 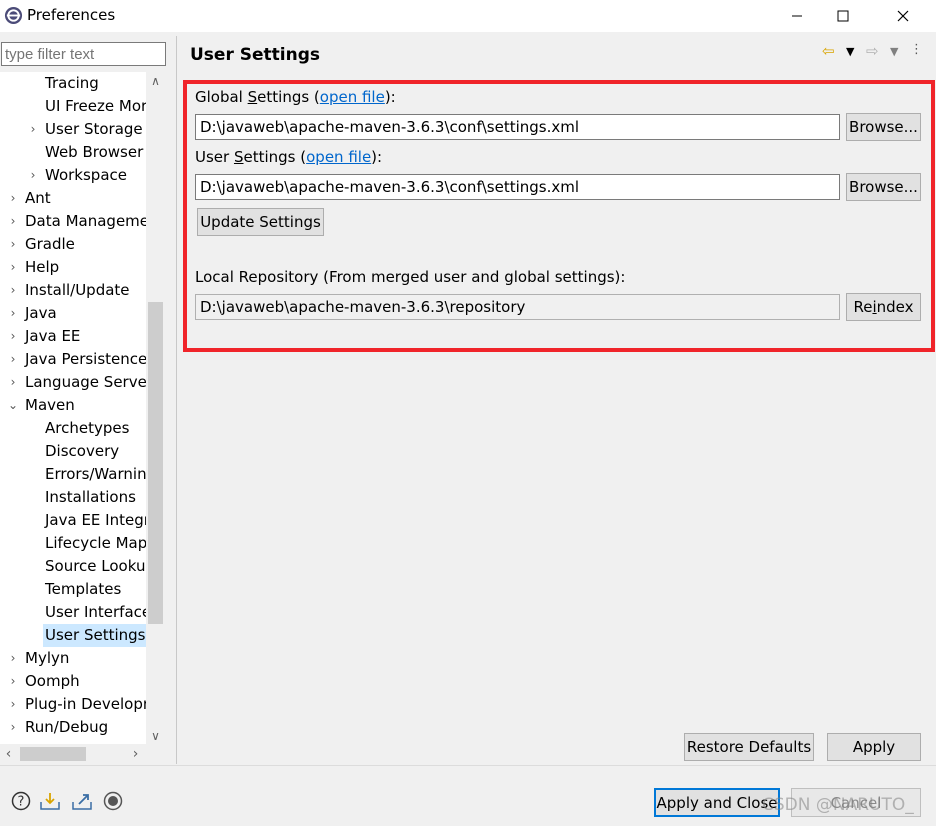 What do you see at coordinates (874, 747) in the screenshot?
I see `apply-button: Apply` at bounding box center [874, 747].